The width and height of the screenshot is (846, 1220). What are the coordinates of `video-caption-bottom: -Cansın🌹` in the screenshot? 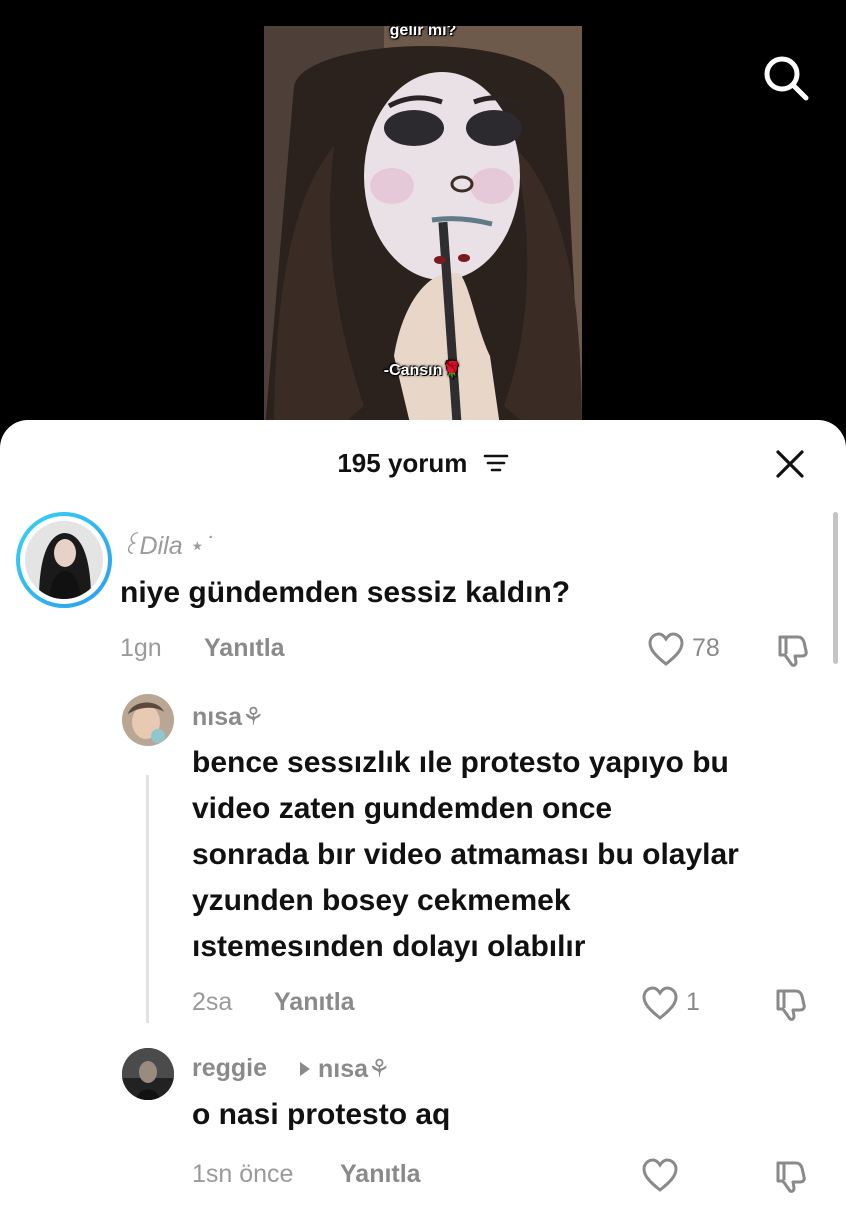 It's located at (423, 370).